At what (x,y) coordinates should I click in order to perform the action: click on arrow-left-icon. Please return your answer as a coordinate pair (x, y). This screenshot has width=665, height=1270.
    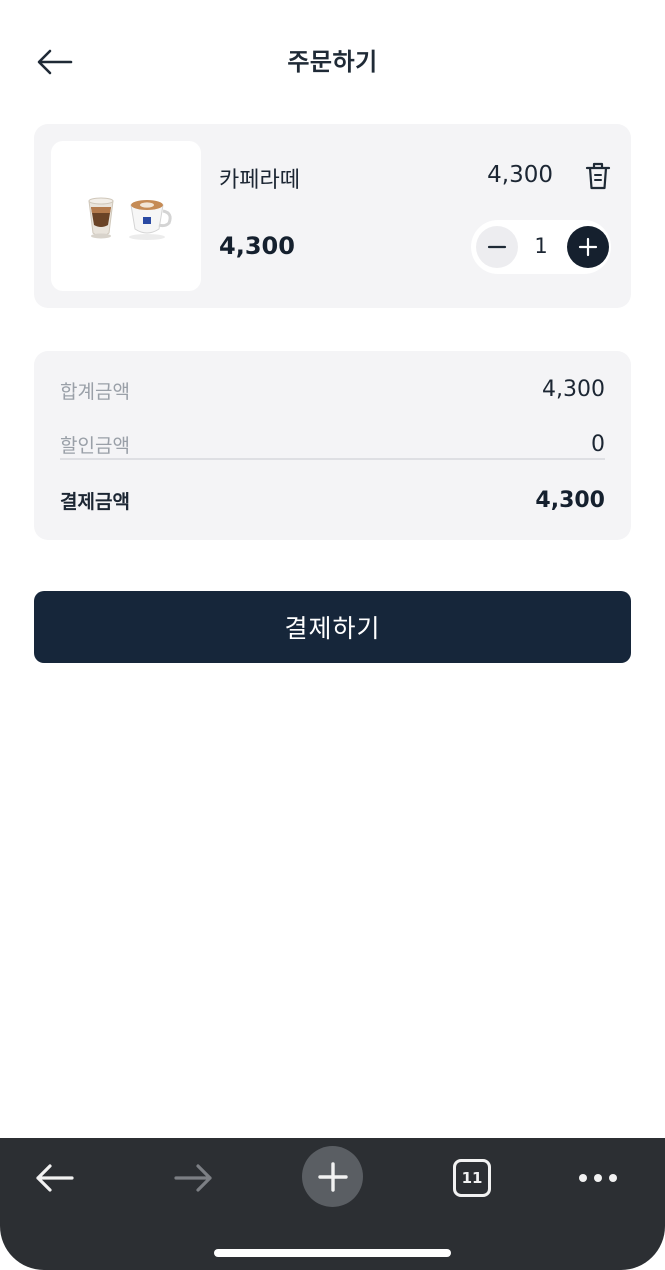
    Looking at the image, I should click on (55, 1178).